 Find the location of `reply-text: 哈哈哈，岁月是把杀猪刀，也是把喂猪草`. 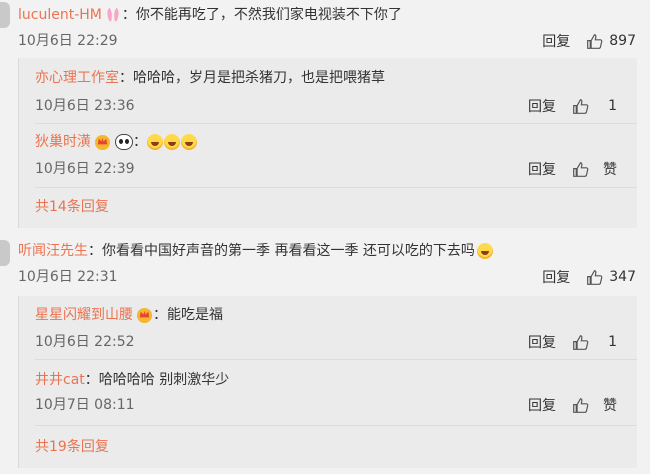

reply-text: 哈哈哈，岁月是把杀猪刀，也是把喂猪草 is located at coordinates (259, 78).